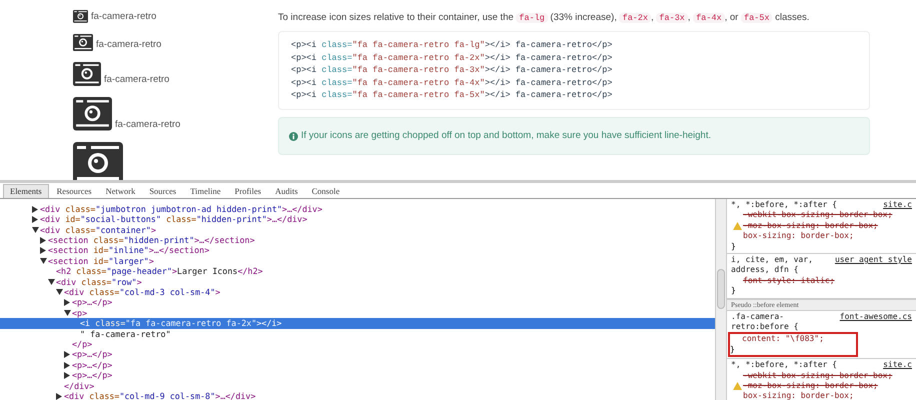 Image resolution: width=916 pixels, height=400 pixels. Describe the element at coordinates (873, 265) in the screenshot. I see `style-source-link: user agent style` at that location.